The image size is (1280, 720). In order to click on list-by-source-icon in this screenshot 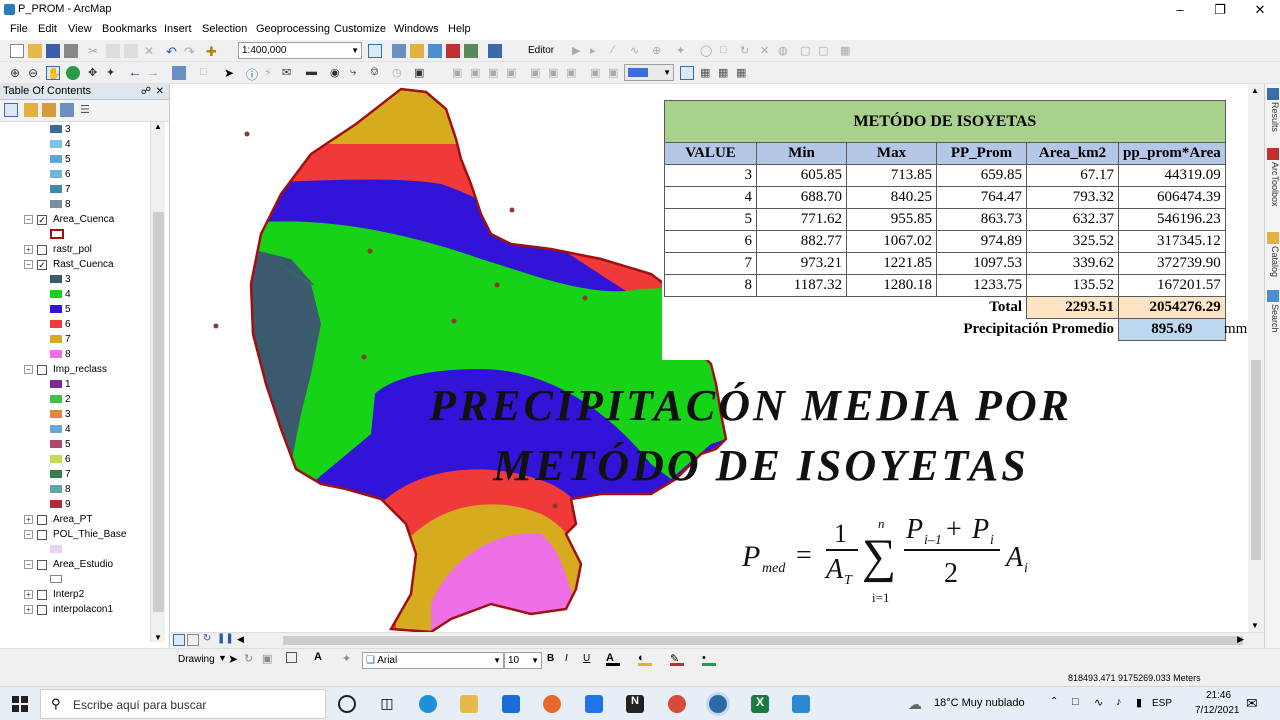, I will do `click(31, 110)`.